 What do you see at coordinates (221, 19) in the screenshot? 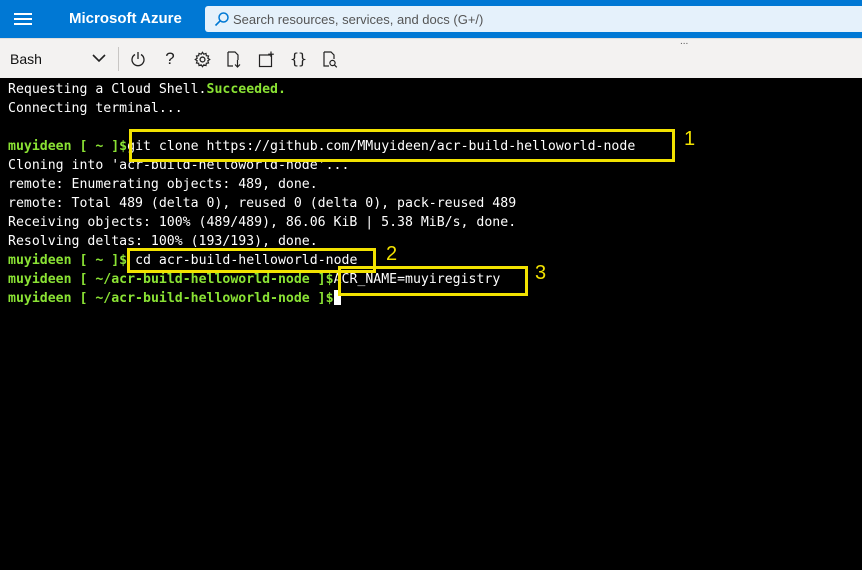
I see `search-icon` at bounding box center [221, 19].